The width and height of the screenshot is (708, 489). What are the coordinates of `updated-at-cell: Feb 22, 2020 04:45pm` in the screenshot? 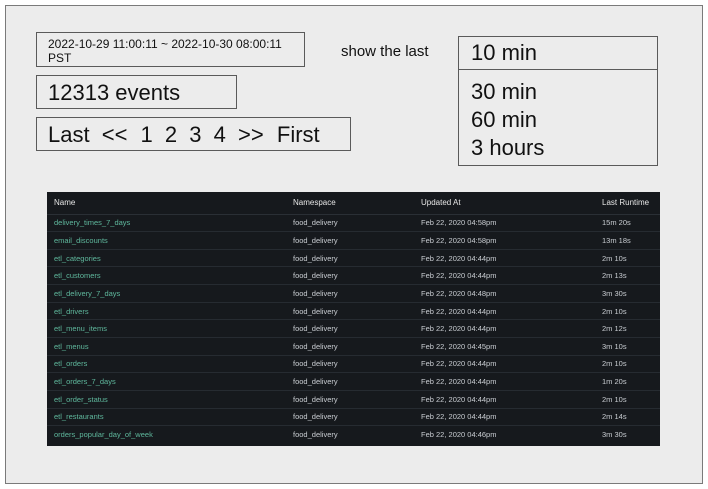 It's located at (504, 346).